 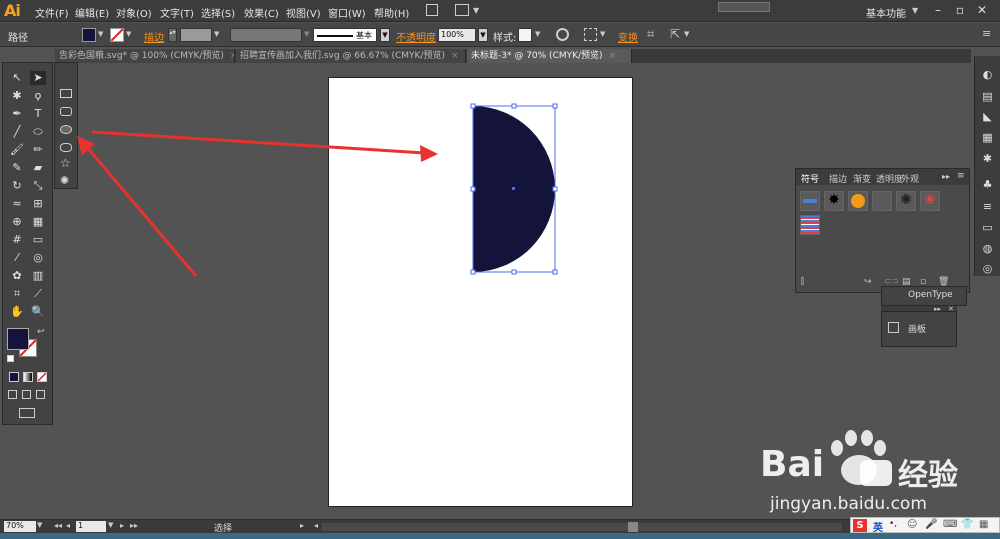 I want to click on ime-toolbar: S 英 •, ☺ 🎤 ⌨ 👕 ▦, so click(x=925, y=525).